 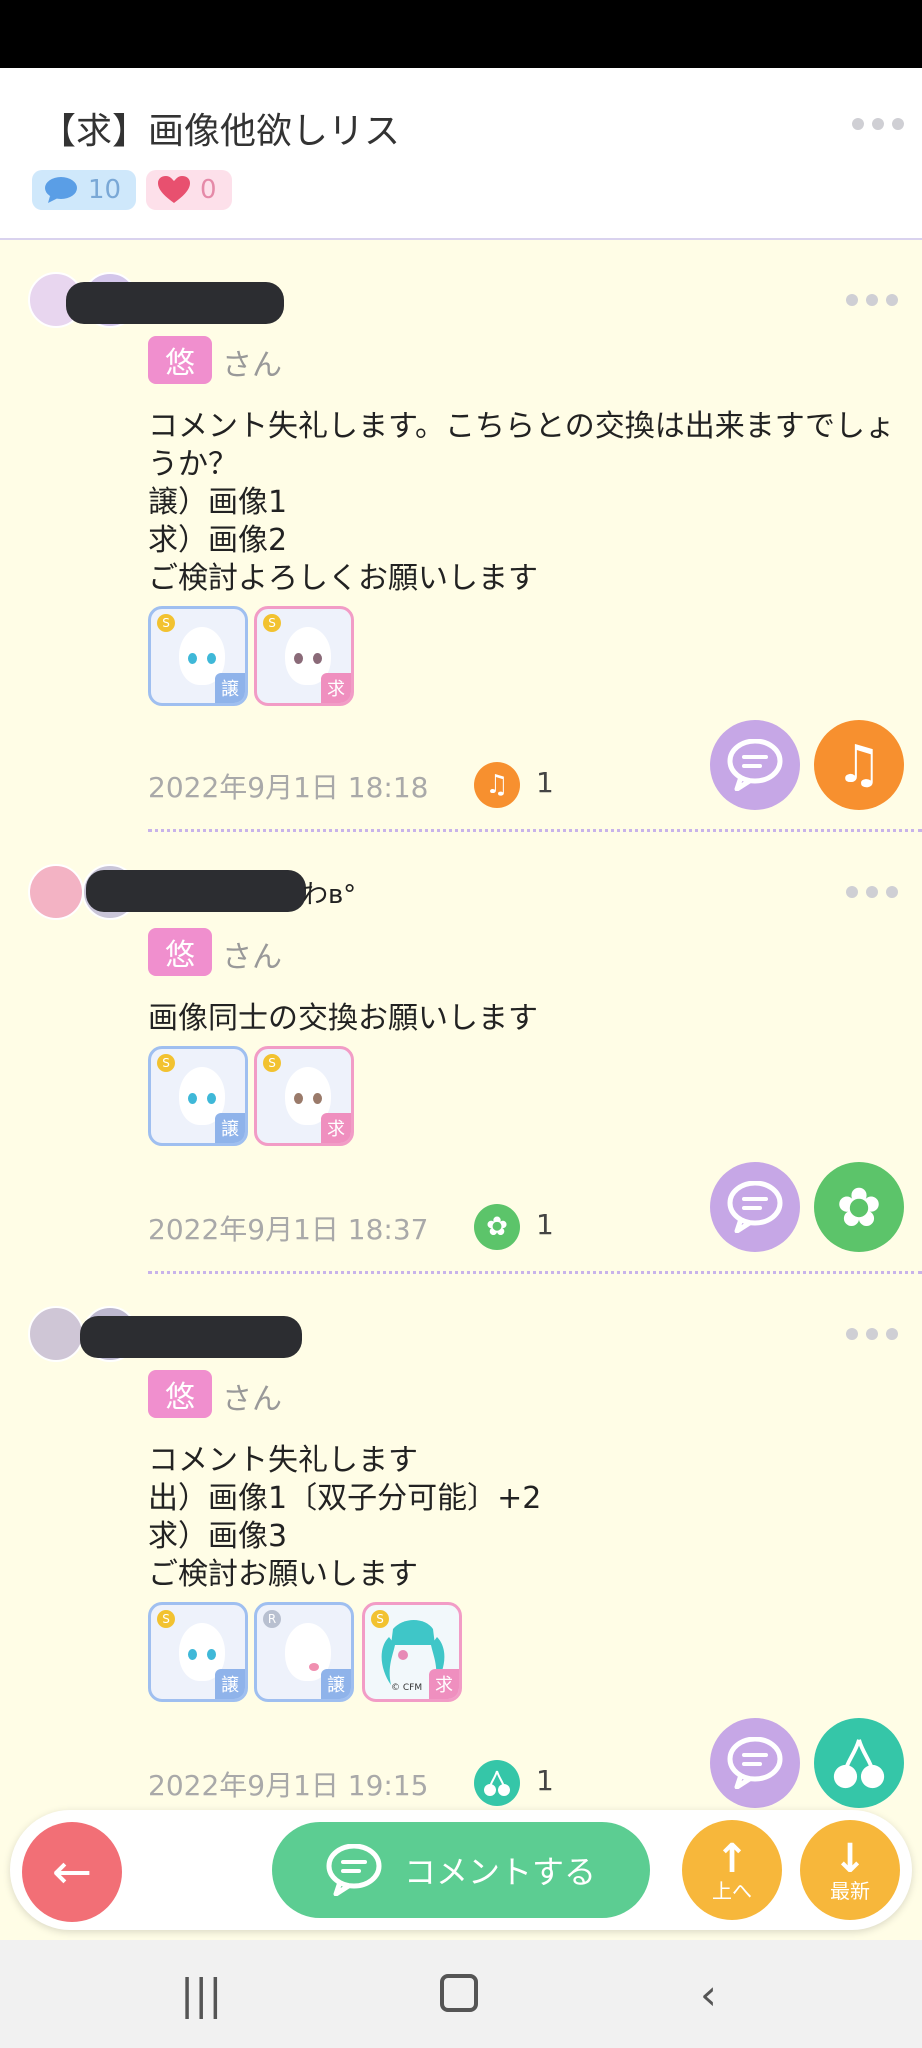 What do you see at coordinates (208, 190) in the screenshot?
I see `like-count: 0` at bounding box center [208, 190].